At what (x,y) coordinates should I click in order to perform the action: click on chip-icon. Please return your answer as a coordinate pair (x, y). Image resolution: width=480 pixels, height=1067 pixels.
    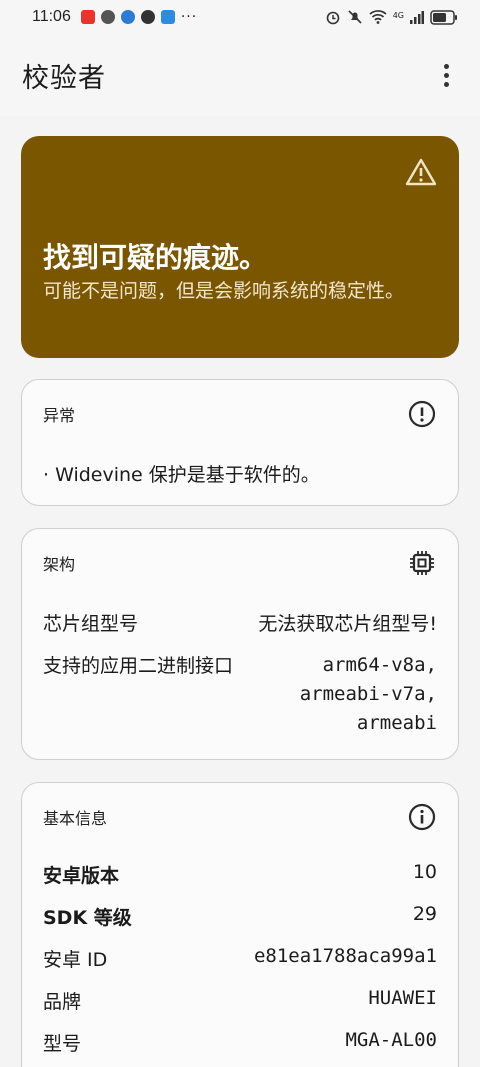
    Looking at the image, I should click on (422, 563).